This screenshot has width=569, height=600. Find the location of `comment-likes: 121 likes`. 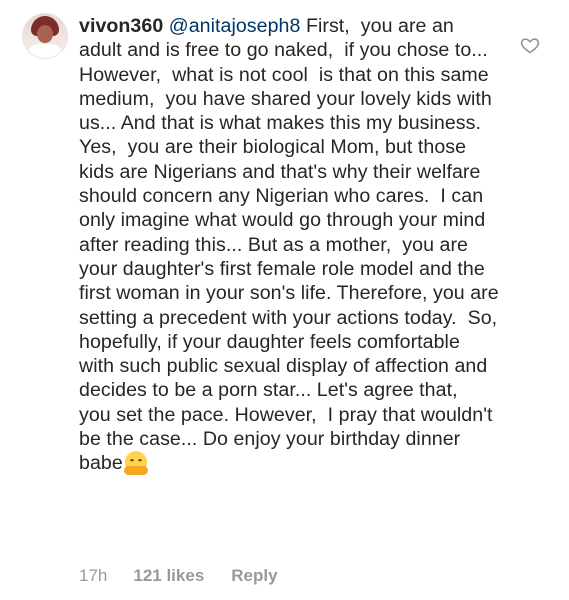

comment-likes: 121 likes is located at coordinates (168, 576).